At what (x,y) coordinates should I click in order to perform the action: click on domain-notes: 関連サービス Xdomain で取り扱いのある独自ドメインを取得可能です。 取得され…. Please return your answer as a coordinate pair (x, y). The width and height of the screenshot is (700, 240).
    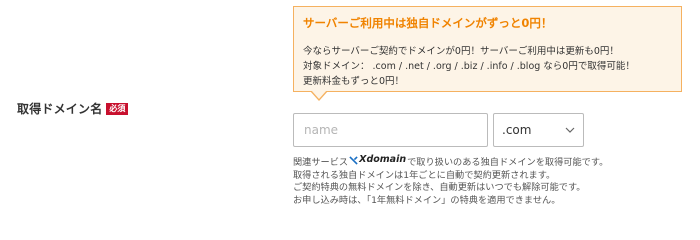
    Looking at the image, I should click on (450, 181).